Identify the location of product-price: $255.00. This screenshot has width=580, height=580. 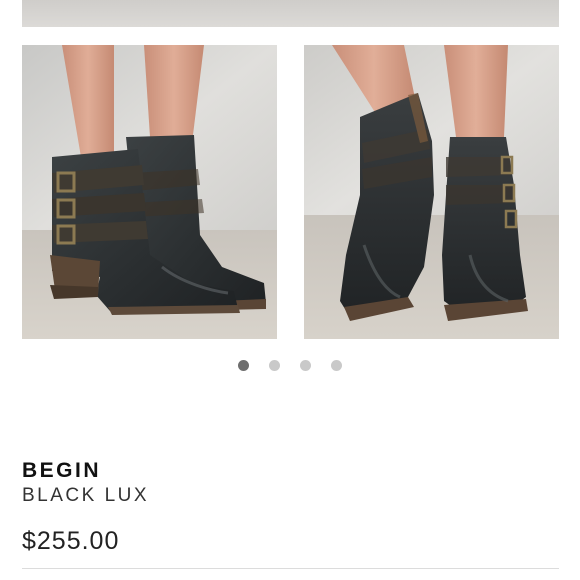
(71, 541).